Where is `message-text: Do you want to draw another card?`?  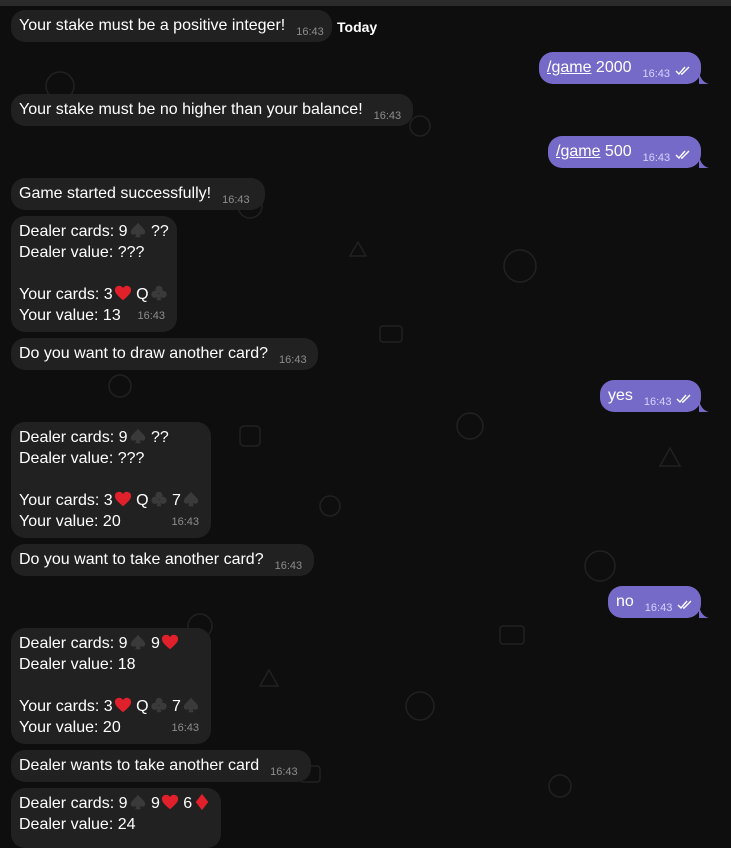 message-text: Do you want to draw another card? is located at coordinates (144, 353).